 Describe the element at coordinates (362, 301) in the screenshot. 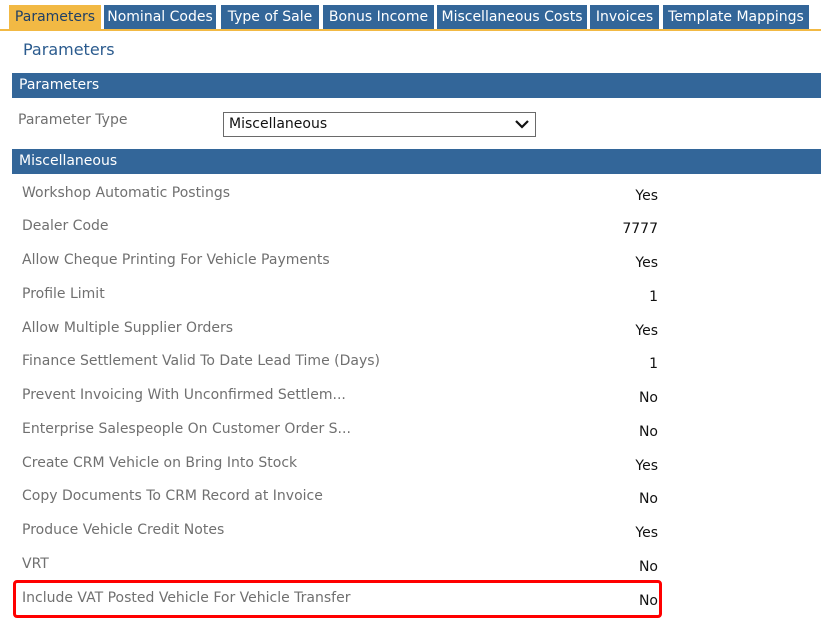

I see `setting-row: Profile Limit 1` at that location.